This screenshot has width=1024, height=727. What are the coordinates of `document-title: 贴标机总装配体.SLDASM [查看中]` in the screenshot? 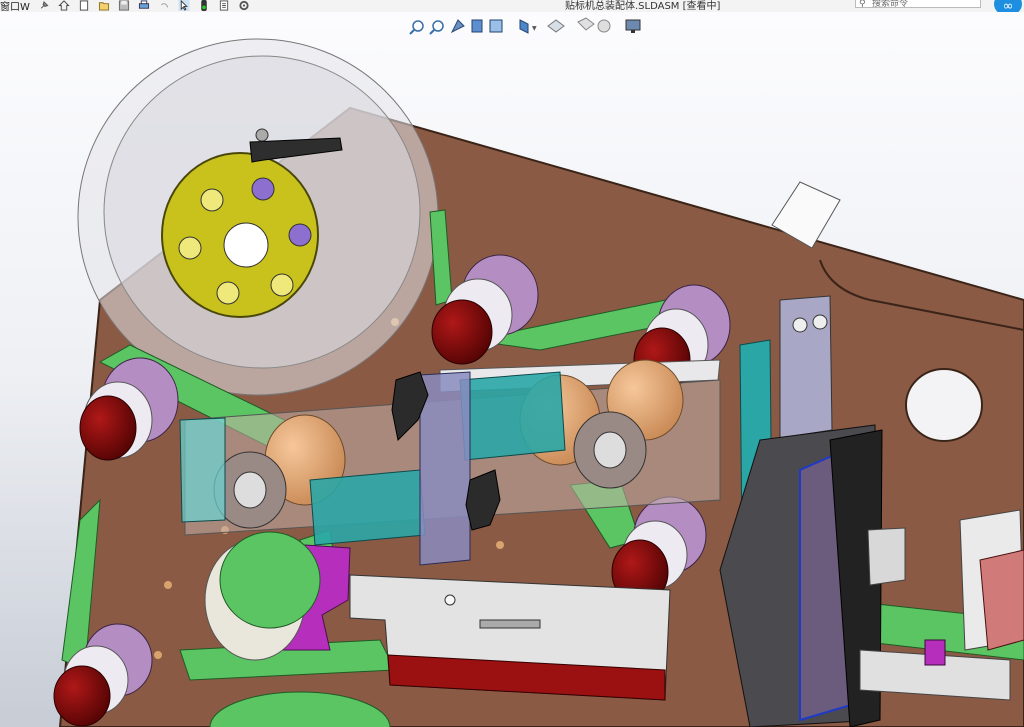 It's located at (643, 6).